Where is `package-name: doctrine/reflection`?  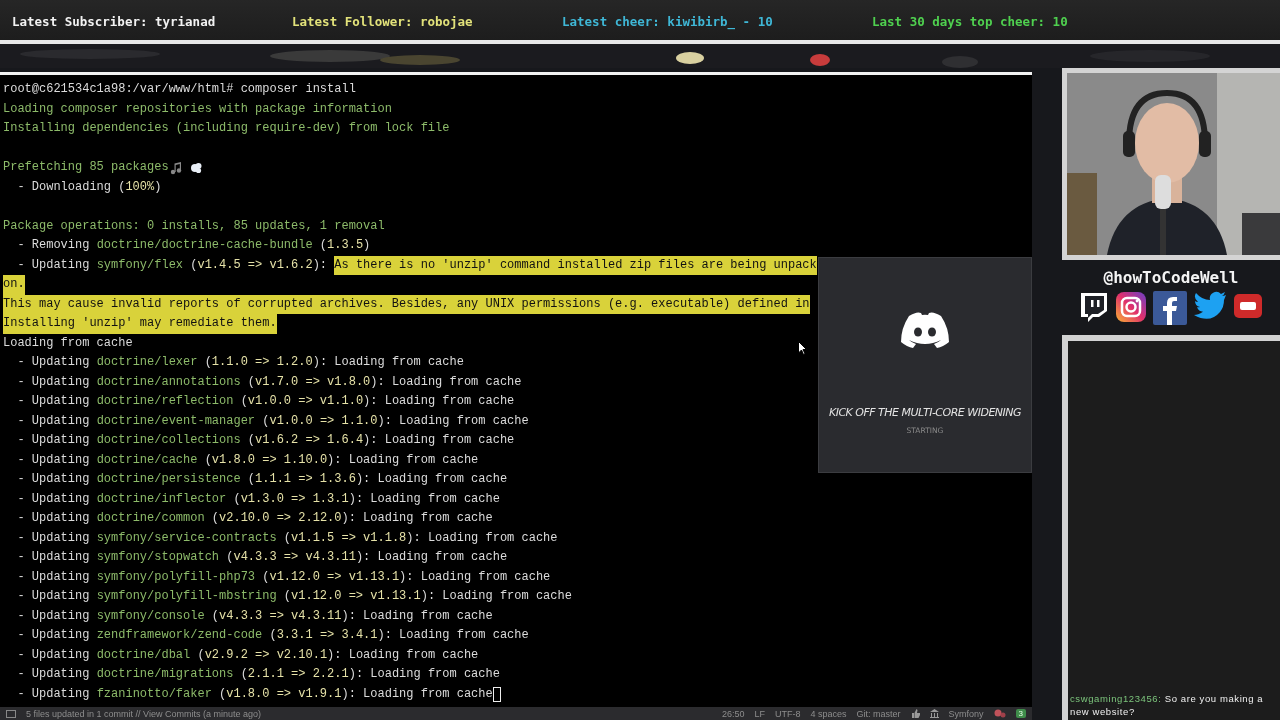
package-name: doctrine/reflection is located at coordinates (165, 401).